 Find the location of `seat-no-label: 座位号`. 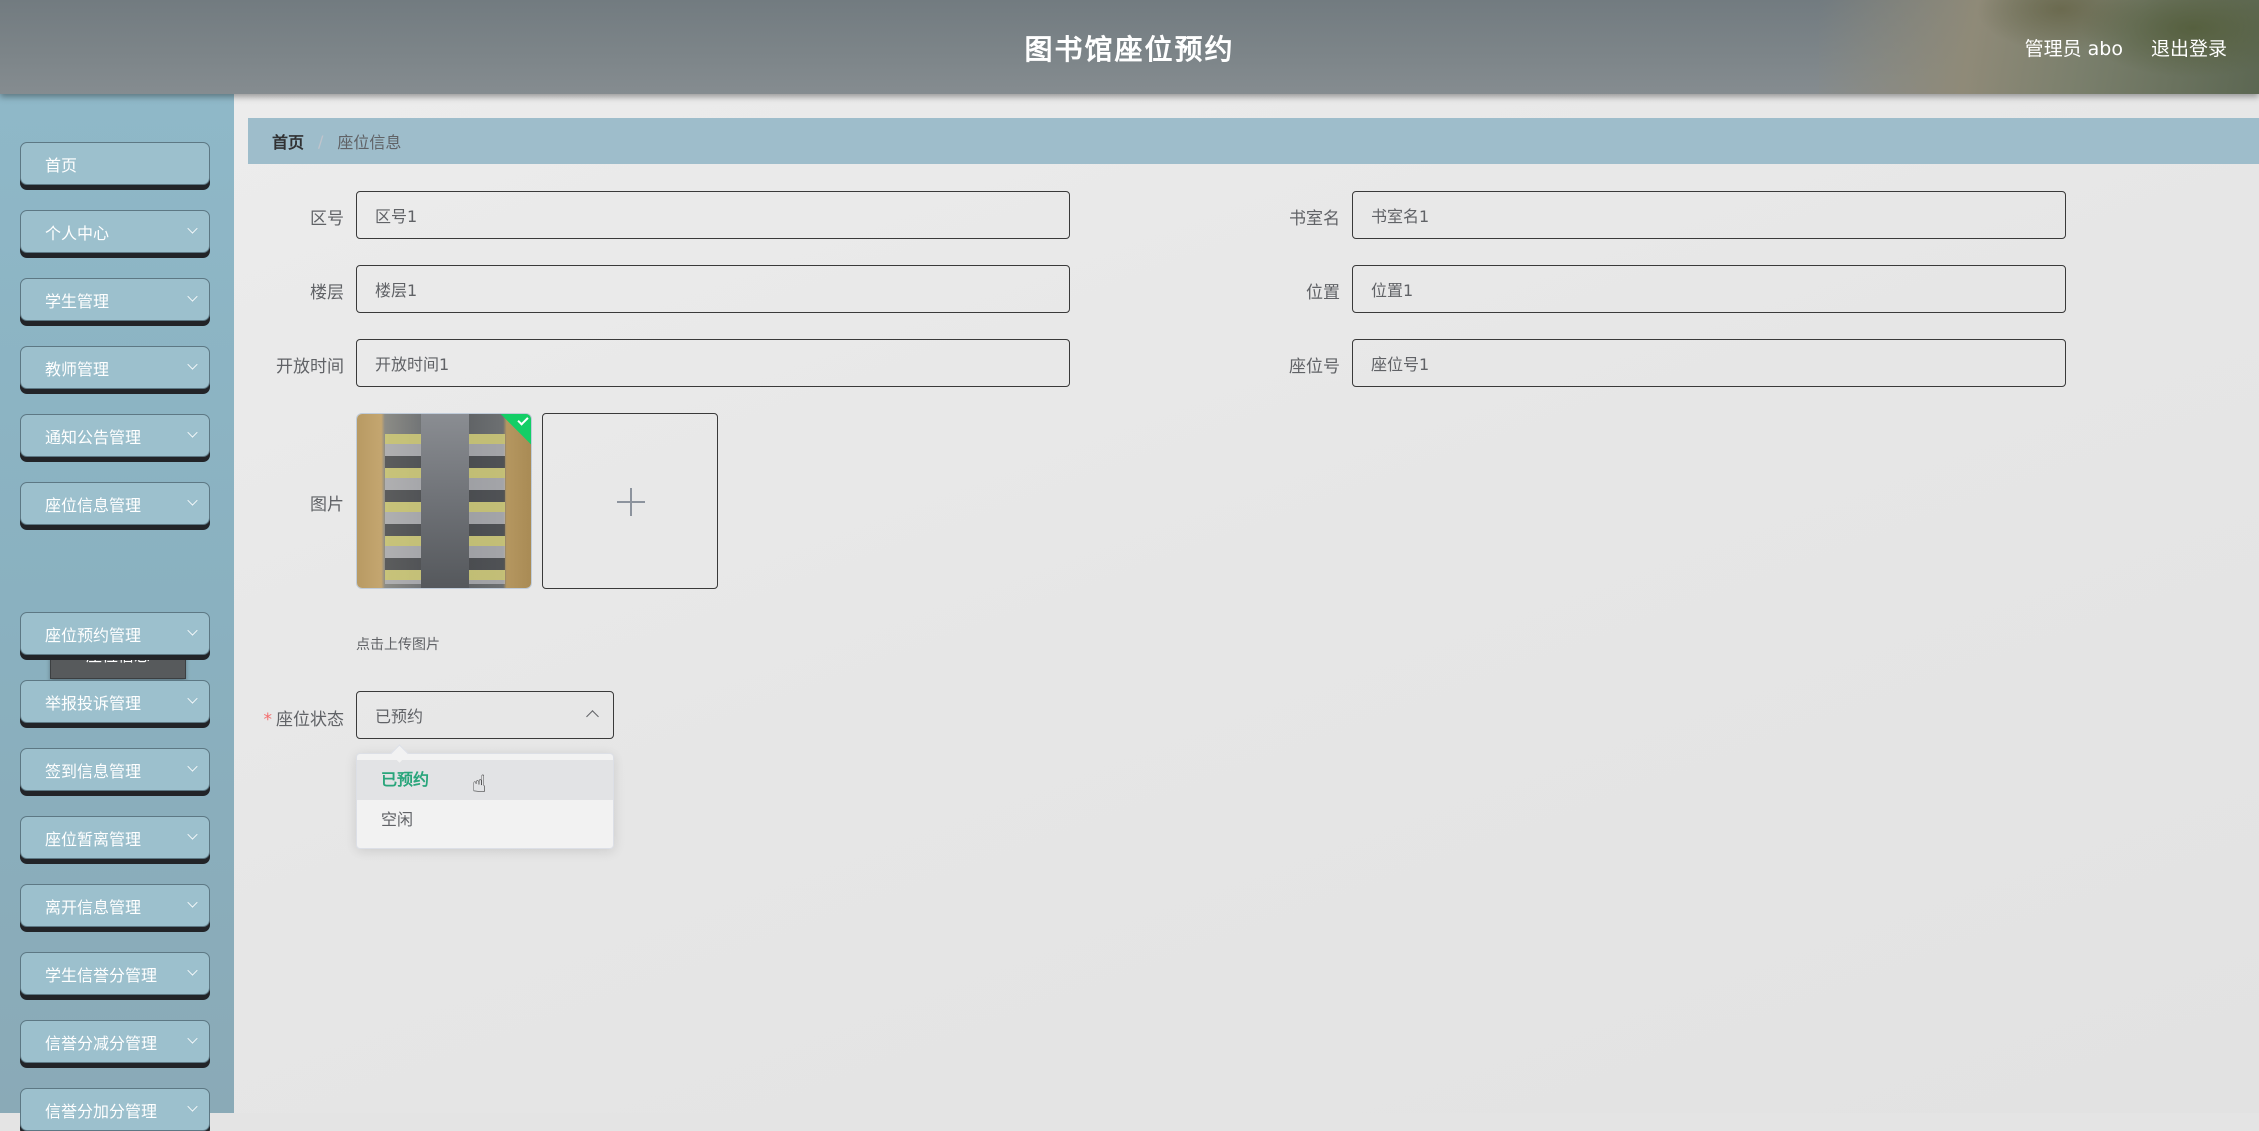

seat-no-label: 座位号 is located at coordinates (1314, 367).